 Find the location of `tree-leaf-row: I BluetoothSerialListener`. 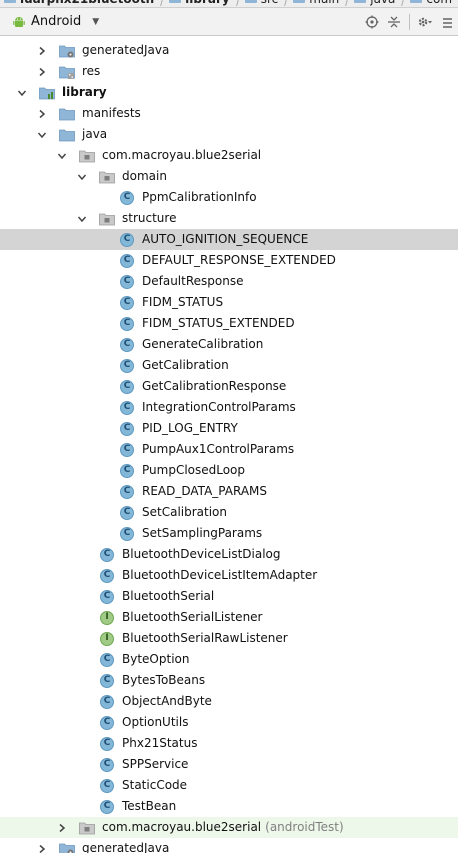

tree-leaf-row: I BluetoothSerialListener is located at coordinates (229, 617).